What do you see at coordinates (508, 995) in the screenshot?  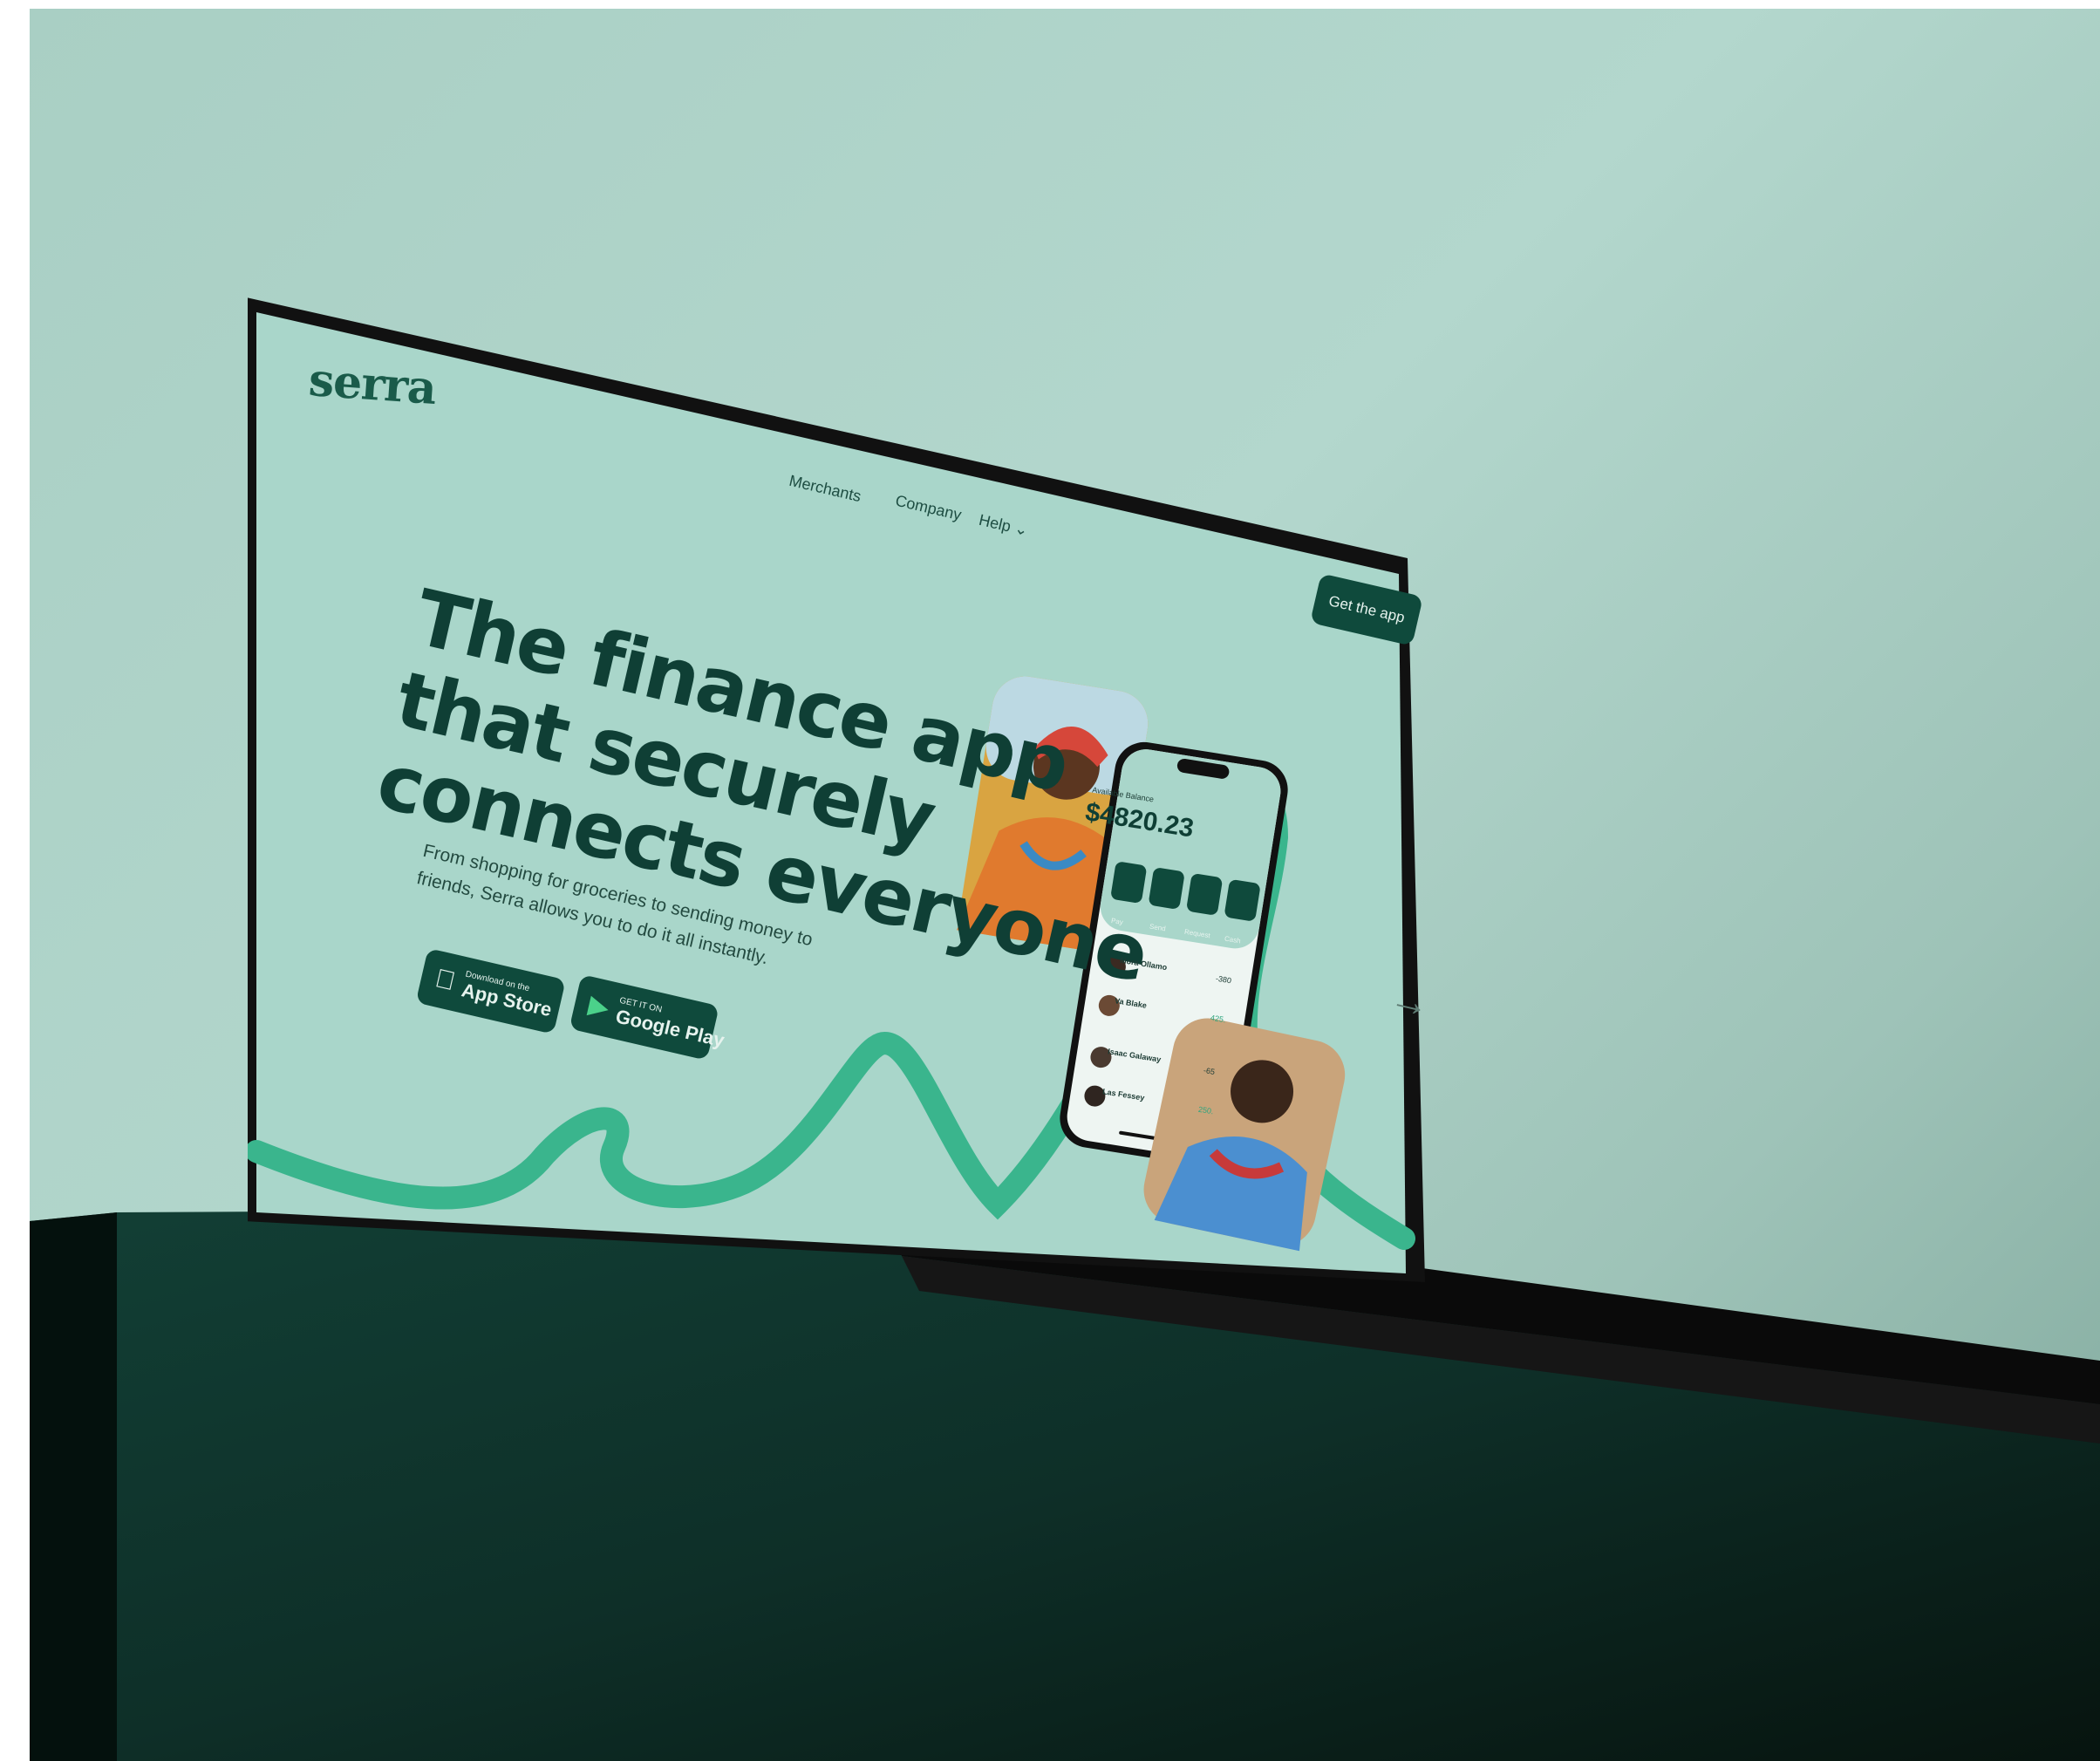 I see `app-store-text: Download on the App Store` at bounding box center [508, 995].